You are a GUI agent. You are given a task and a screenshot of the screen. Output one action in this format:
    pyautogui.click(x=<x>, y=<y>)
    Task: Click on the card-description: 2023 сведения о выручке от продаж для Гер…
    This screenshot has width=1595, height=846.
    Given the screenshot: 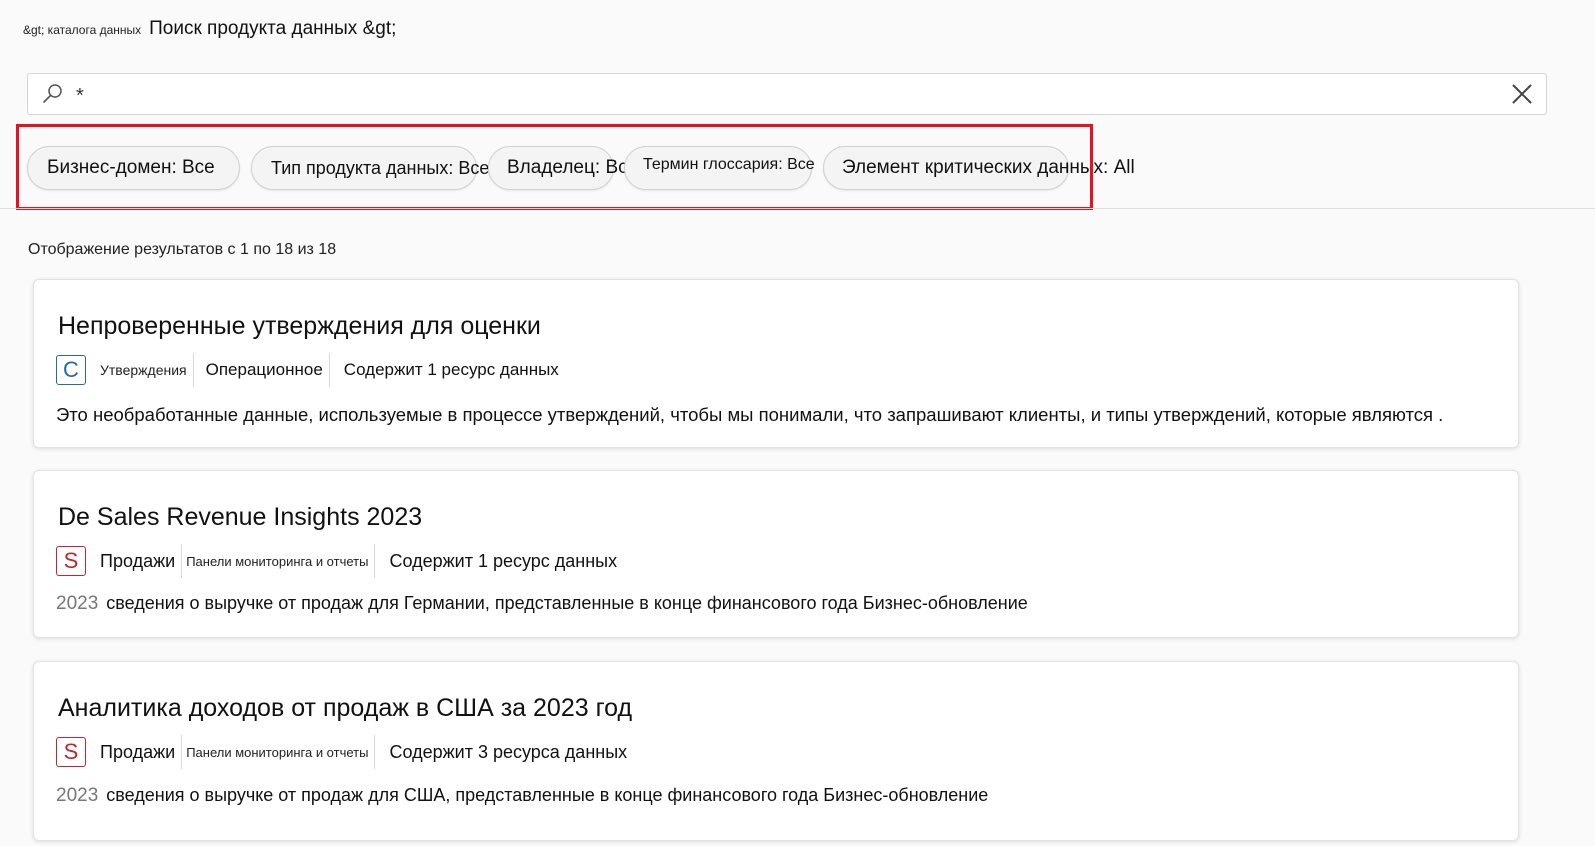 What is the action you would take?
    pyautogui.click(x=542, y=604)
    